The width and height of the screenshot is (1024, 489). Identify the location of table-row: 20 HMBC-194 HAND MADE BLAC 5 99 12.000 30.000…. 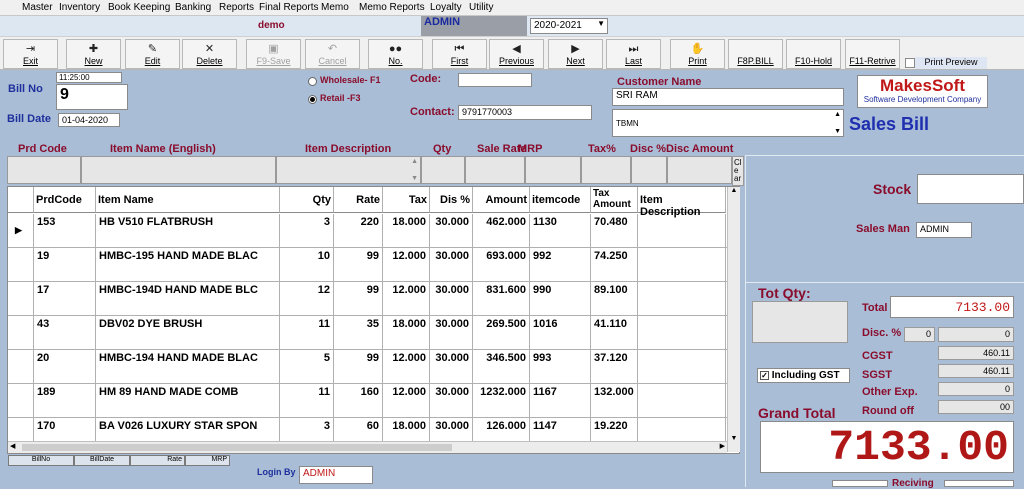
(368, 367).